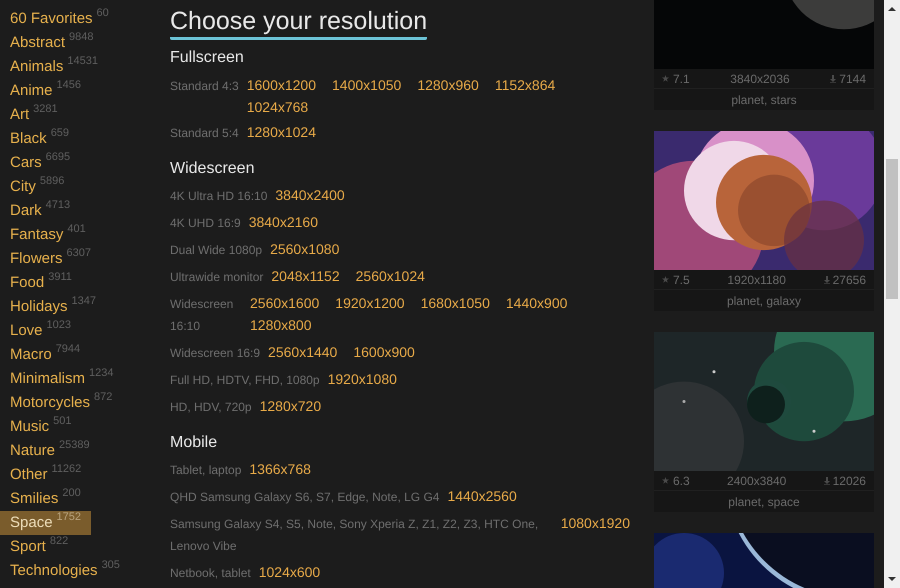  What do you see at coordinates (194, 443) in the screenshot?
I see `section-title: Mobile` at bounding box center [194, 443].